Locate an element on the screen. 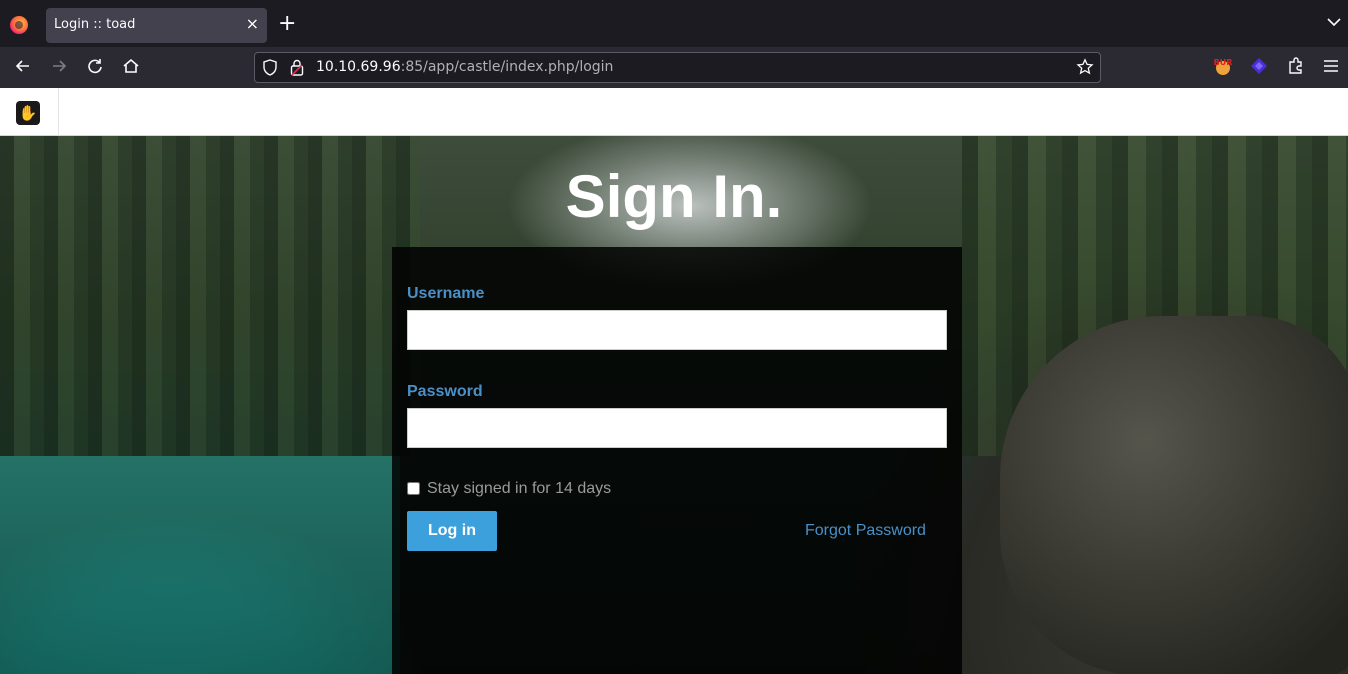 This screenshot has height=674, width=1348. puzzle-icon is located at coordinates (1296, 66).